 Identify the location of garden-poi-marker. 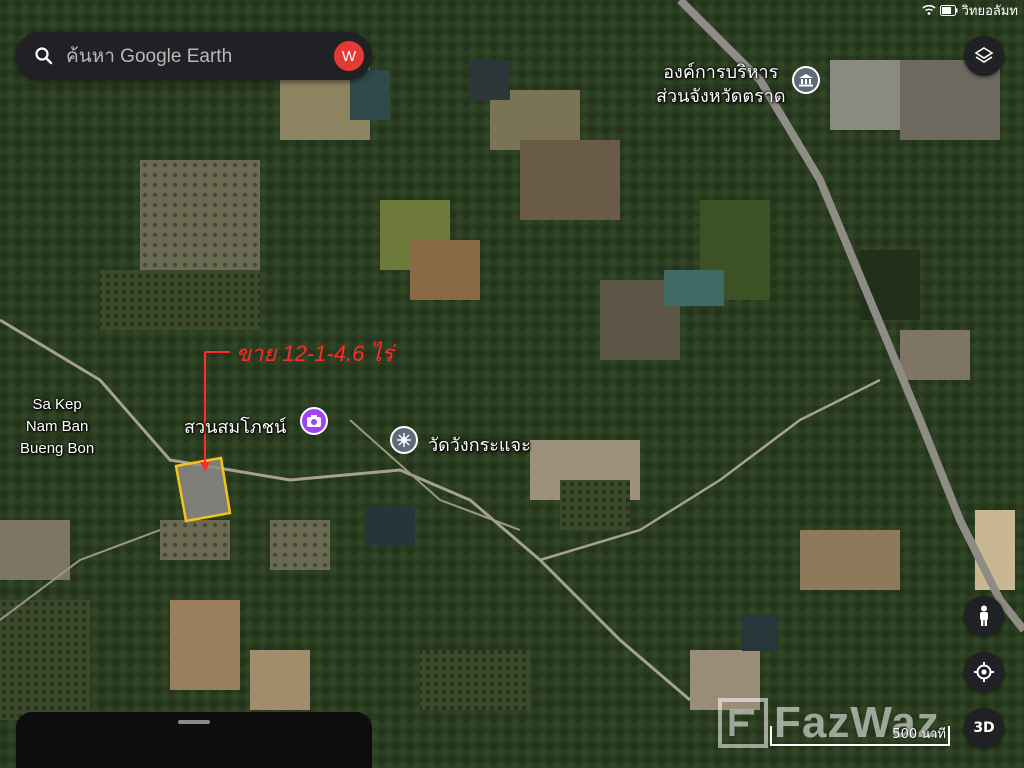
(314, 421).